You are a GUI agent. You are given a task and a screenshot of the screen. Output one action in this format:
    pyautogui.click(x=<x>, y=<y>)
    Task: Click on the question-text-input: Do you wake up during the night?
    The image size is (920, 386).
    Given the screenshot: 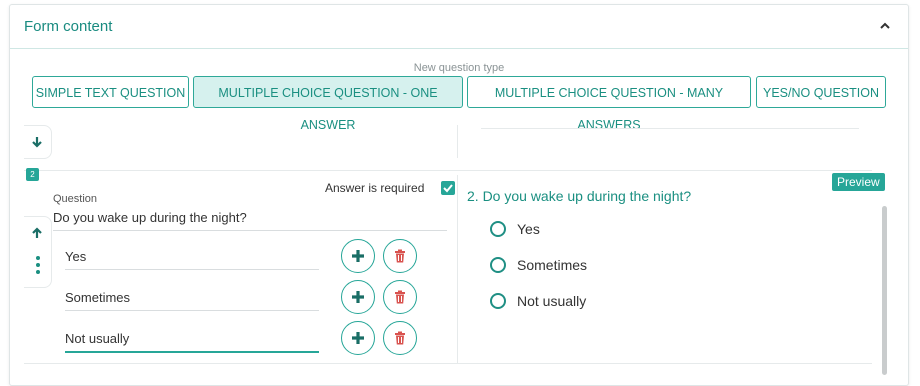 What is the action you would take?
    pyautogui.click(x=150, y=217)
    